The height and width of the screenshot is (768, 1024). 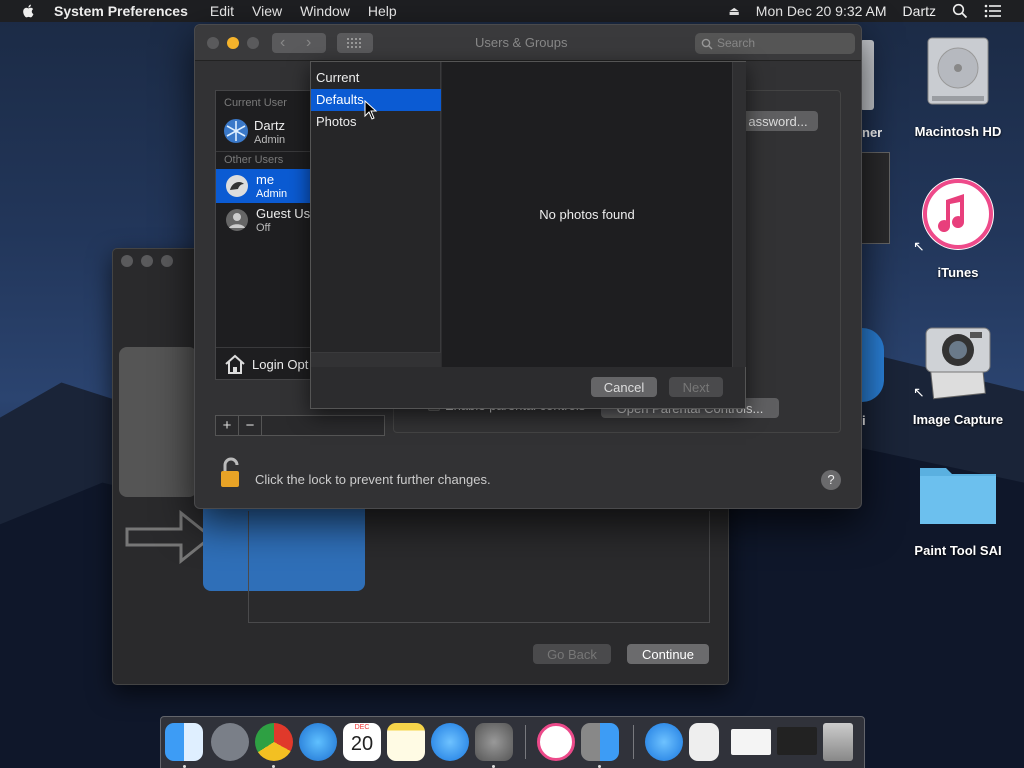 What do you see at coordinates (184, 742) in the screenshot?
I see `finder-dock-icon` at bounding box center [184, 742].